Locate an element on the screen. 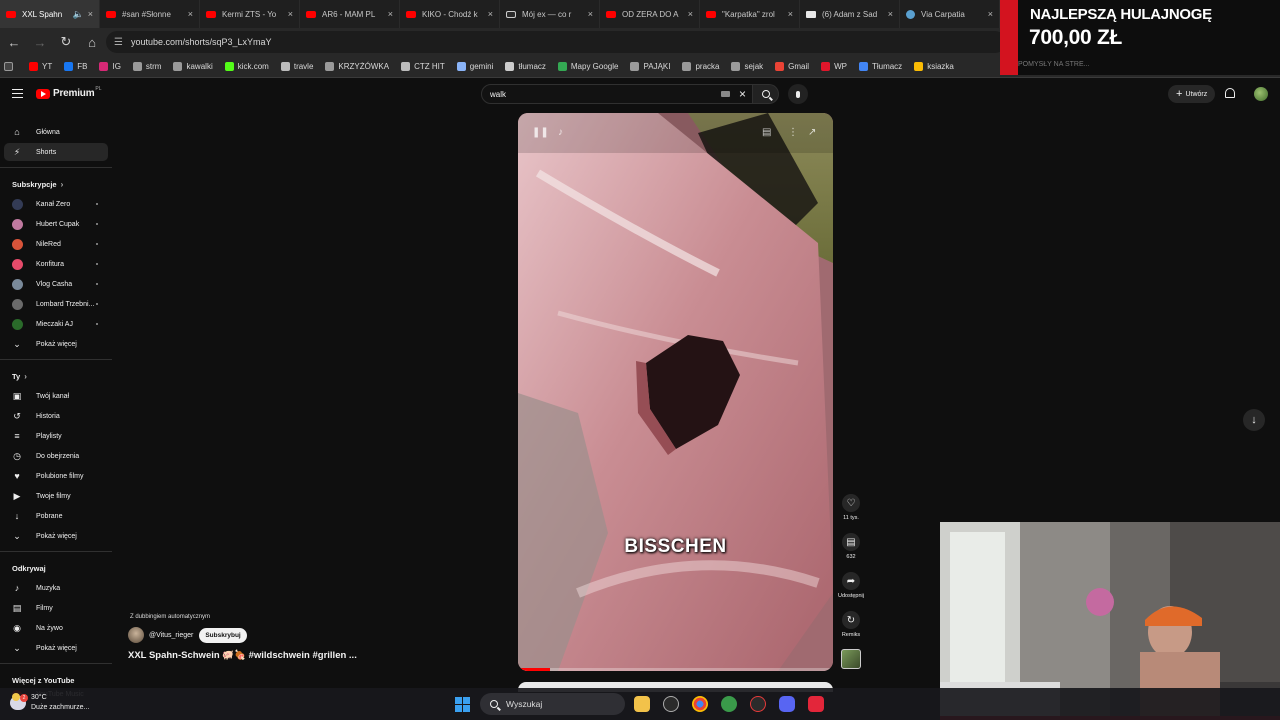  short-action: ▤ 632 is located at coordinates (851, 546).